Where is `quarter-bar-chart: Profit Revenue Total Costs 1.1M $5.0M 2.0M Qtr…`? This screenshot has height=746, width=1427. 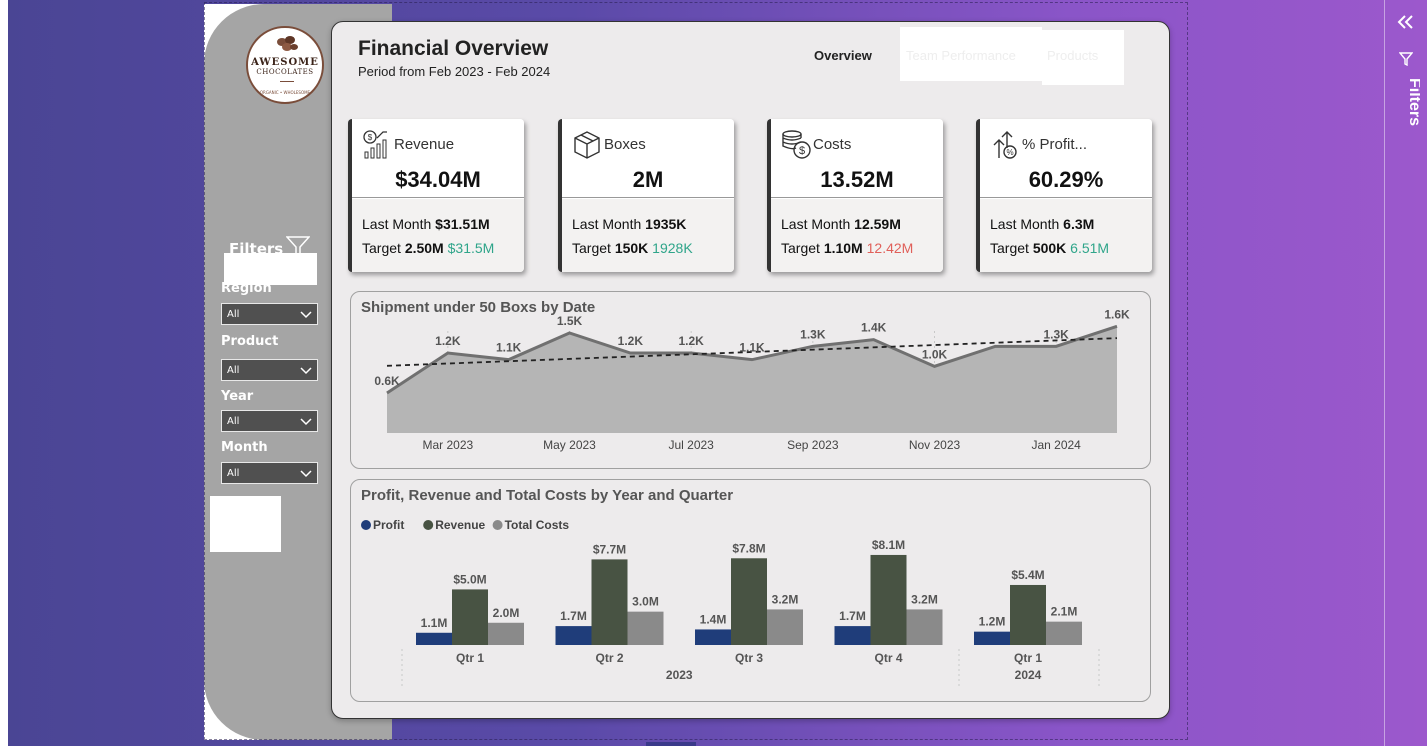
quarter-bar-chart: Profit Revenue Total Costs 1.1M $5.0M 2.0M Qtr… is located at coordinates (730, 603).